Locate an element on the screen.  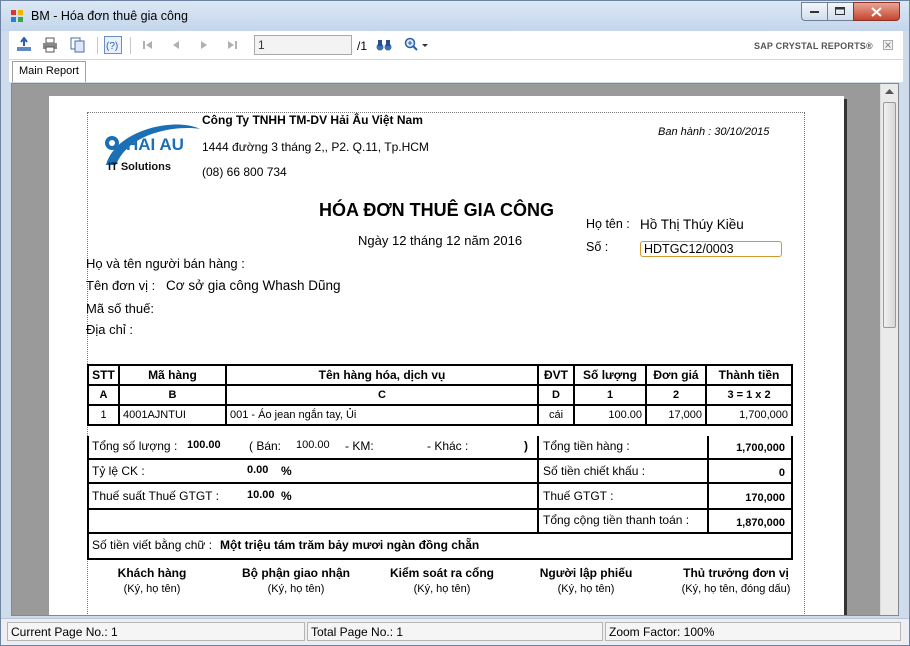
signature-preparer: Người lập phiếu (Ký, họ tên) is located at coordinates (586, 580).